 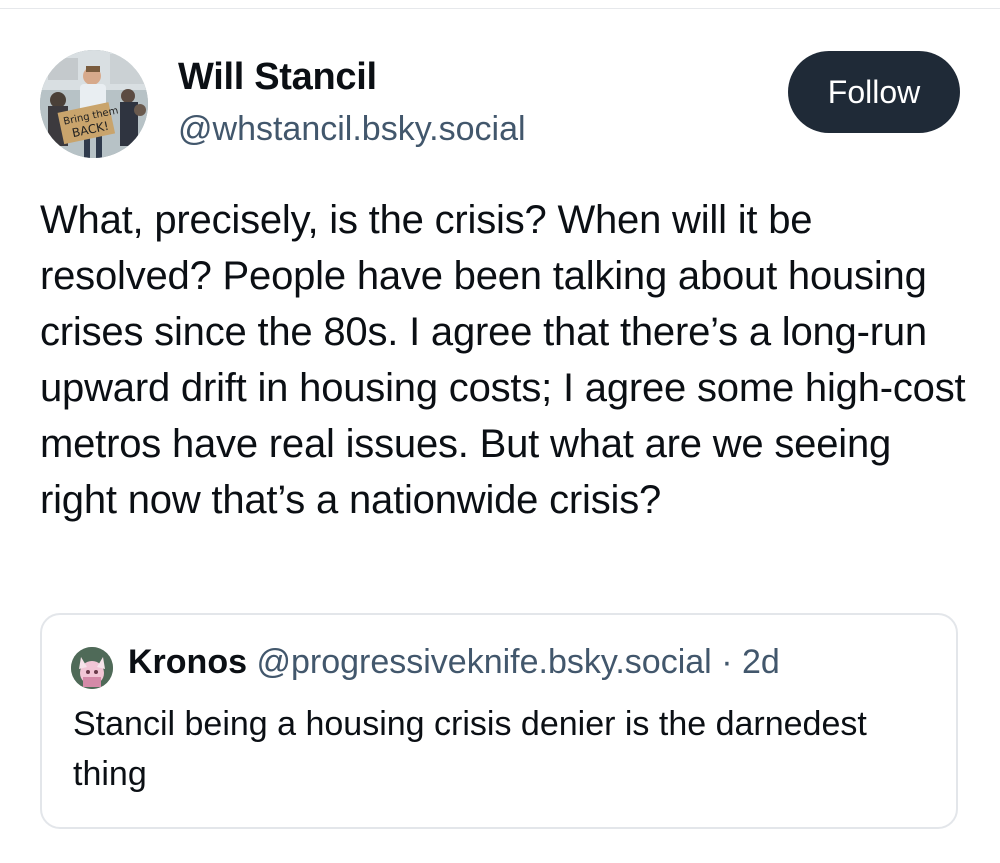 I want to click on quote-author-name: Kronos, so click(x=187, y=662).